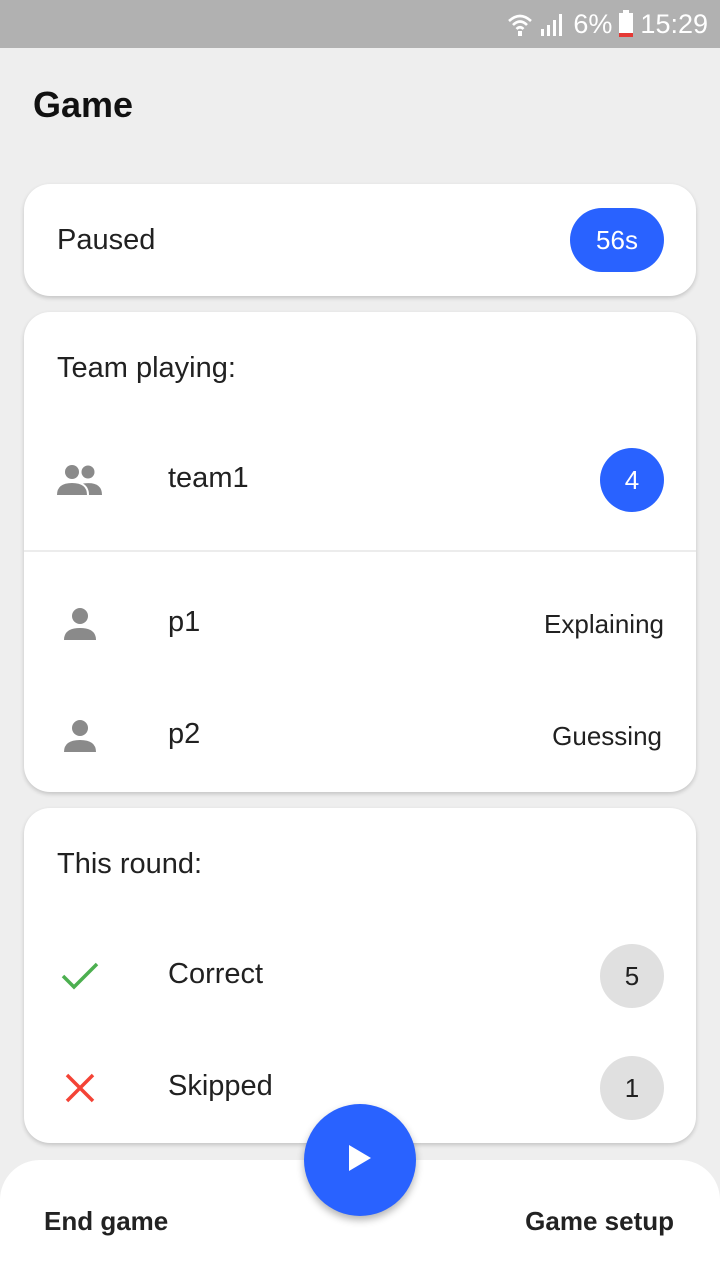  Describe the element at coordinates (83, 104) in the screenshot. I see `page-title: Game` at that location.